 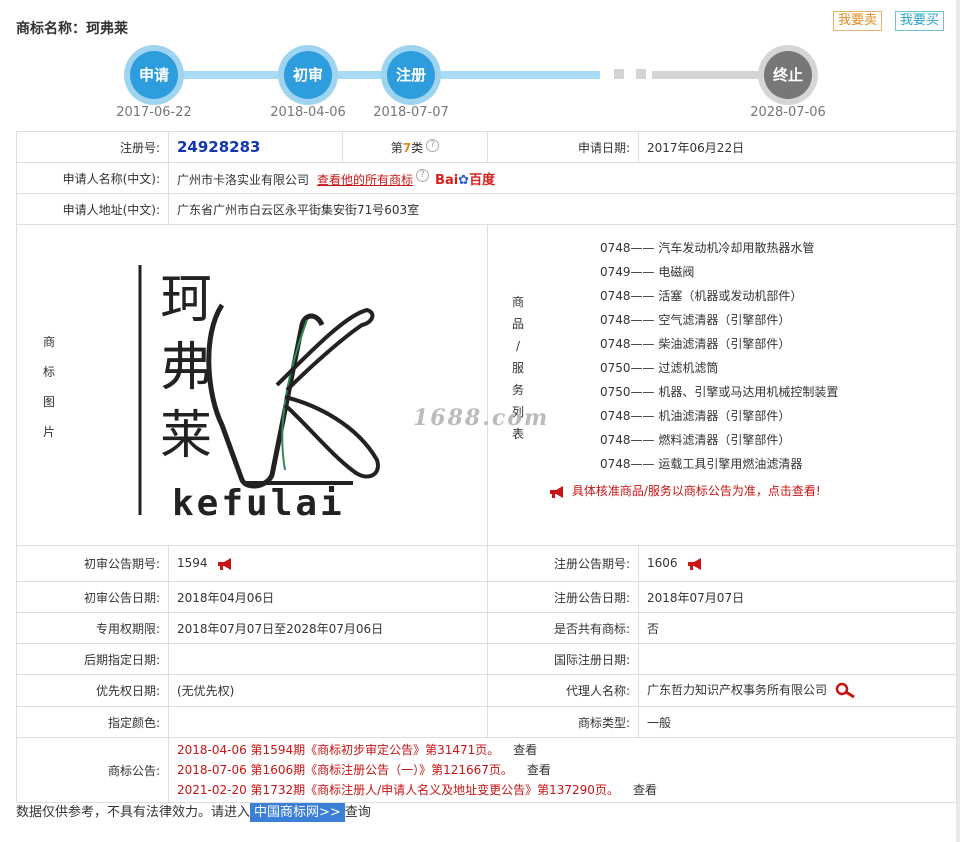 What do you see at coordinates (92, 597) in the screenshot?
I see `prelim-date-label: 初审公告日期:` at bounding box center [92, 597].